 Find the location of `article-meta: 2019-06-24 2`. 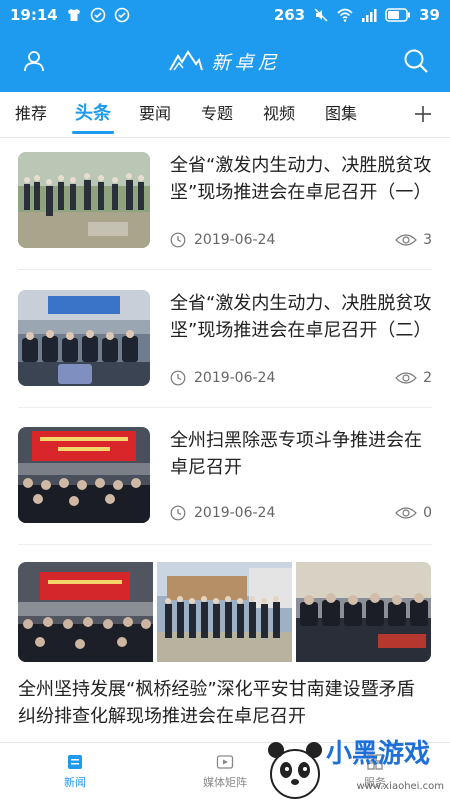

article-meta: 2019-06-24 2 is located at coordinates (301, 378).